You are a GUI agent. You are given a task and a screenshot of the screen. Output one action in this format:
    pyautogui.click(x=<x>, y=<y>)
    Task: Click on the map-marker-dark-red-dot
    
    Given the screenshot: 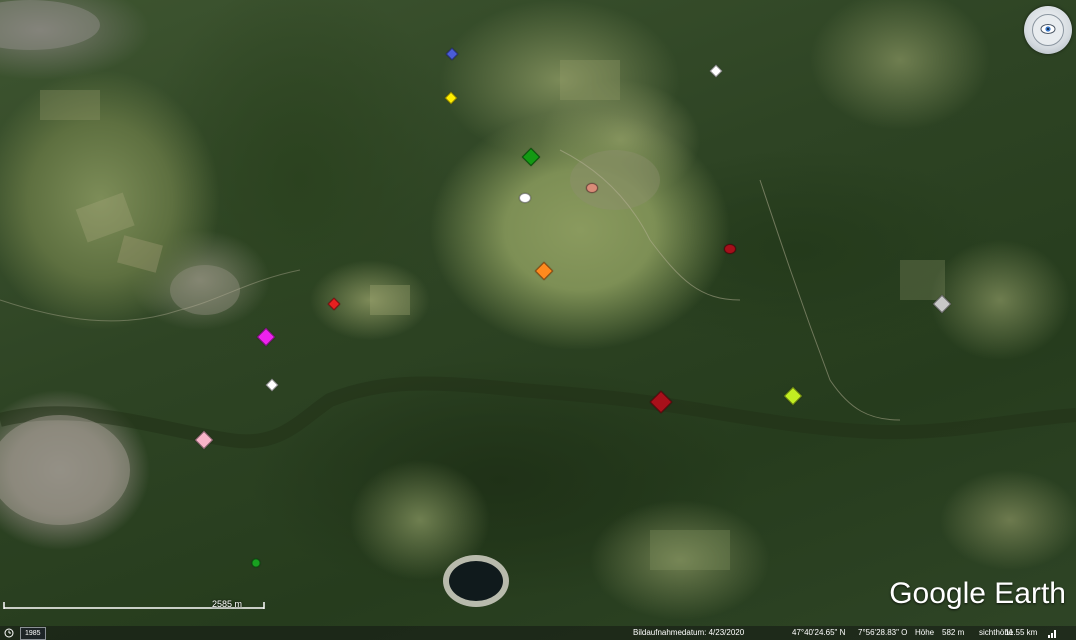 What is the action you would take?
    pyautogui.click(x=730, y=249)
    